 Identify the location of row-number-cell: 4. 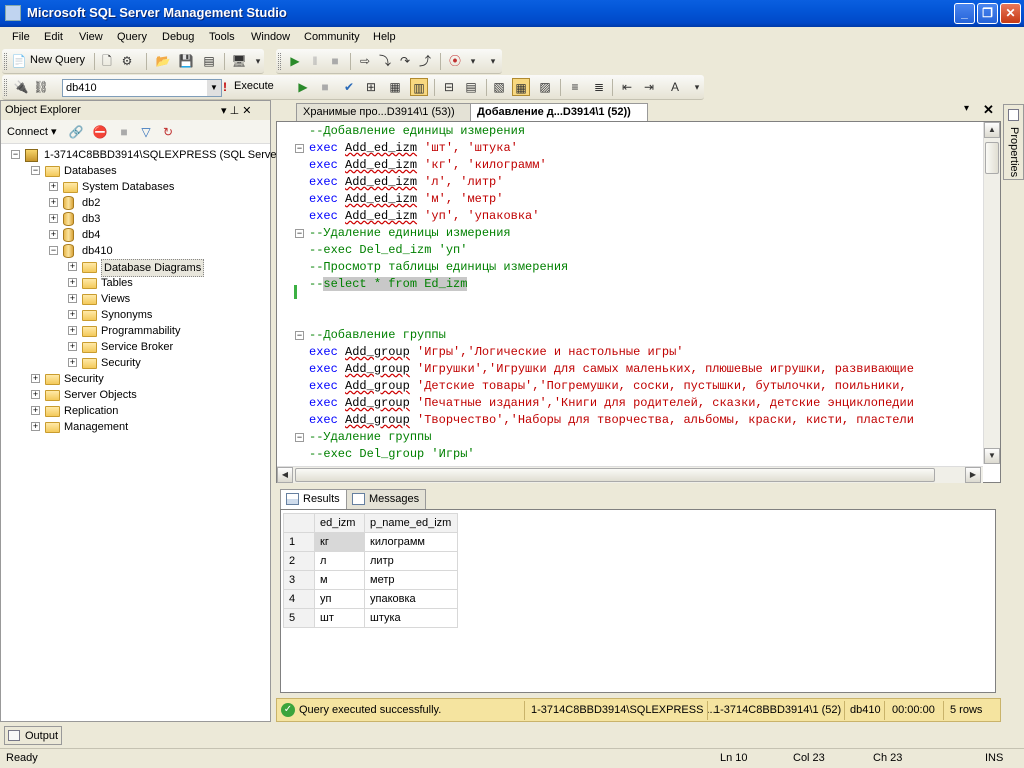
(299, 599).